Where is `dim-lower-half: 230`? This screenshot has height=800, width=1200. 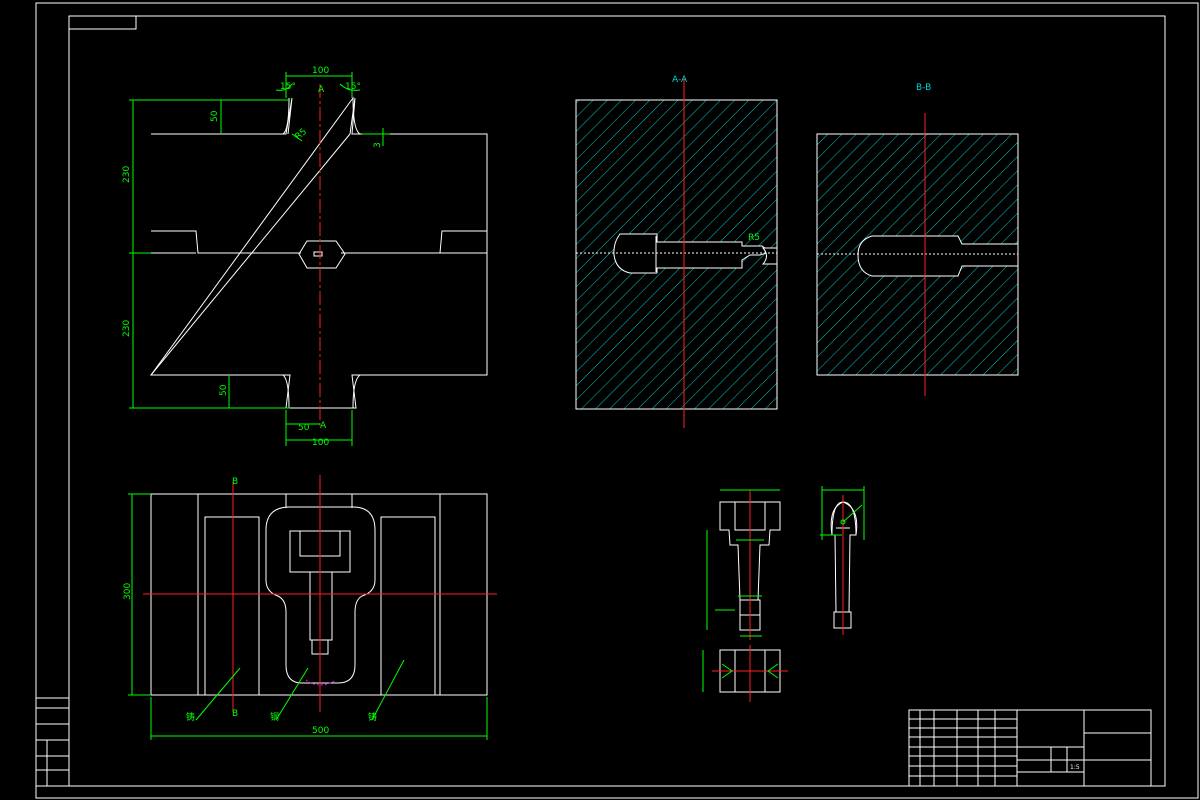
dim-lower-half: 230 is located at coordinates (127, 328).